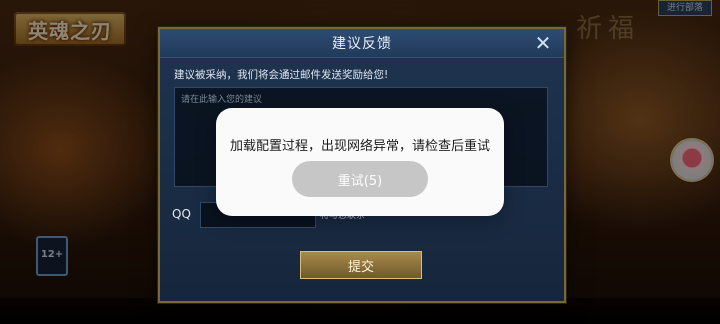 This screenshot has height=324, width=720. I want to click on qq-label: QQ, so click(181, 214).